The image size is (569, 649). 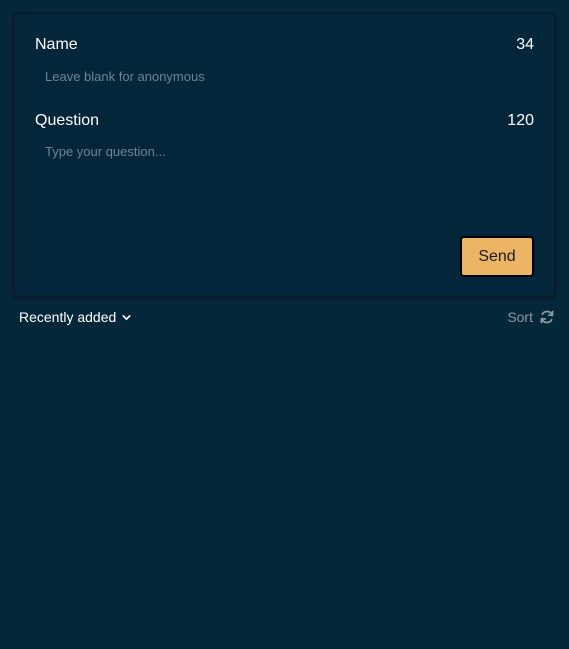 What do you see at coordinates (520, 317) in the screenshot?
I see `sort-label: Sort` at bounding box center [520, 317].